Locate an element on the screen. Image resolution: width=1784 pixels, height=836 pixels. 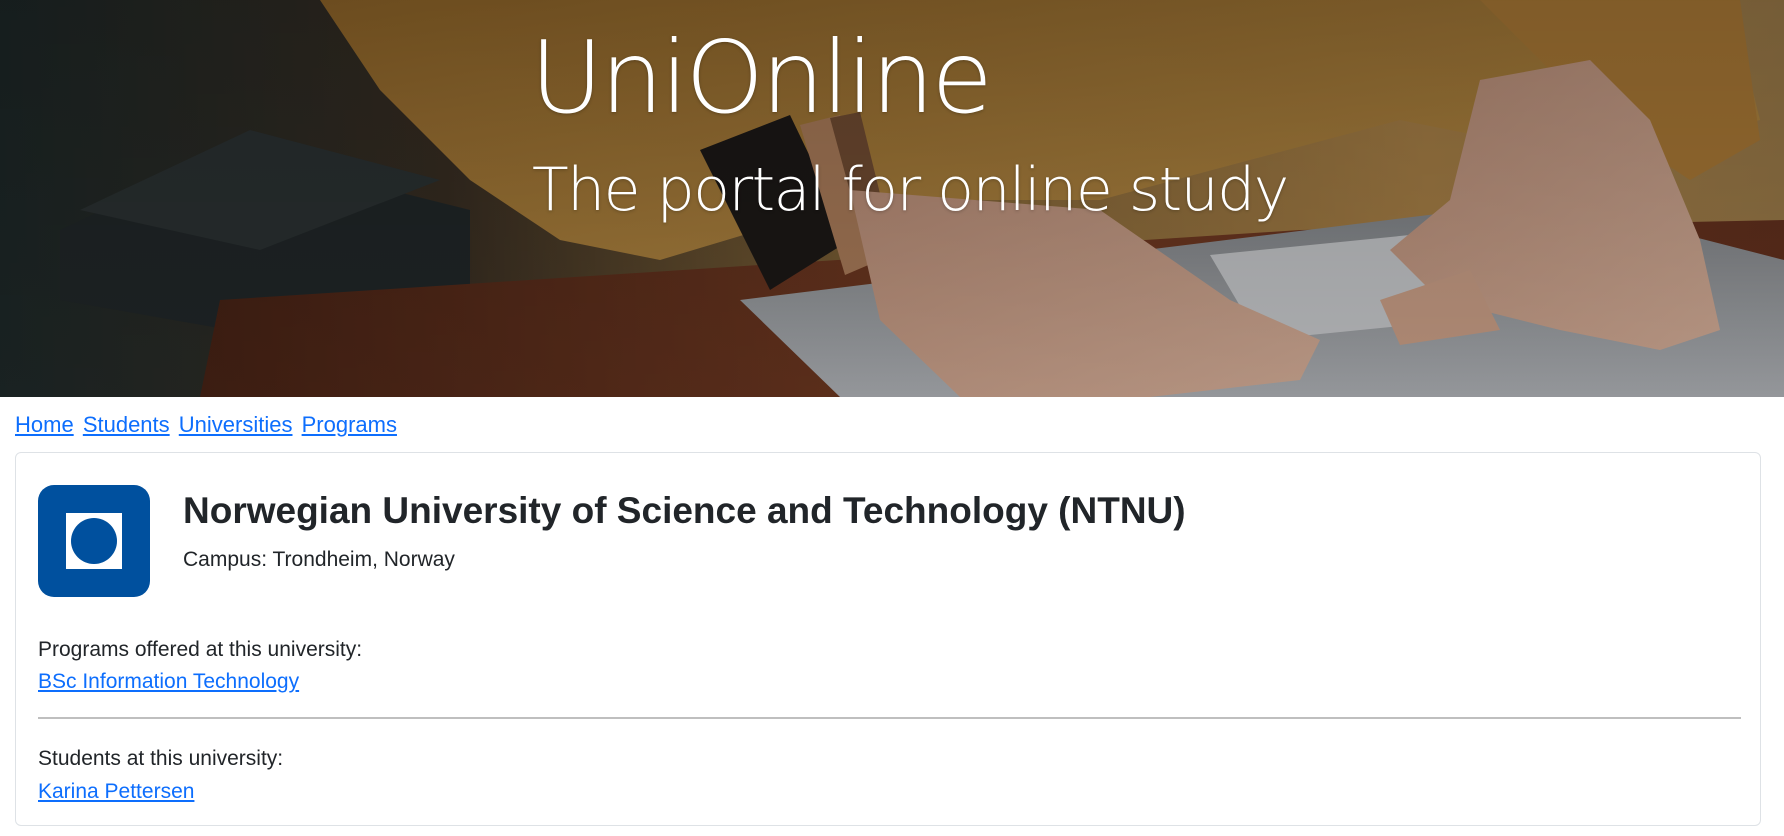
site-title: UniOnline is located at coordinates (761, 77).